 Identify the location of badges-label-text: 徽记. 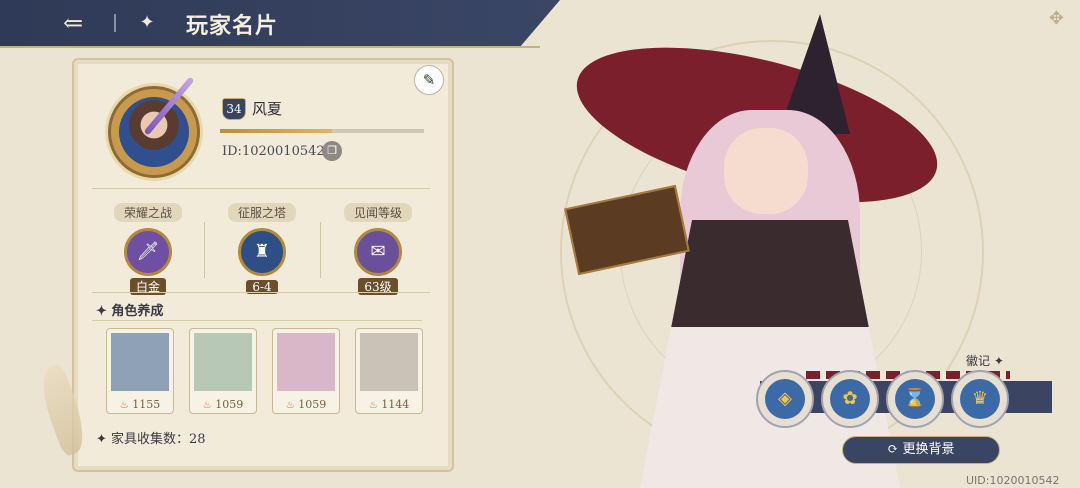
(978, 361).